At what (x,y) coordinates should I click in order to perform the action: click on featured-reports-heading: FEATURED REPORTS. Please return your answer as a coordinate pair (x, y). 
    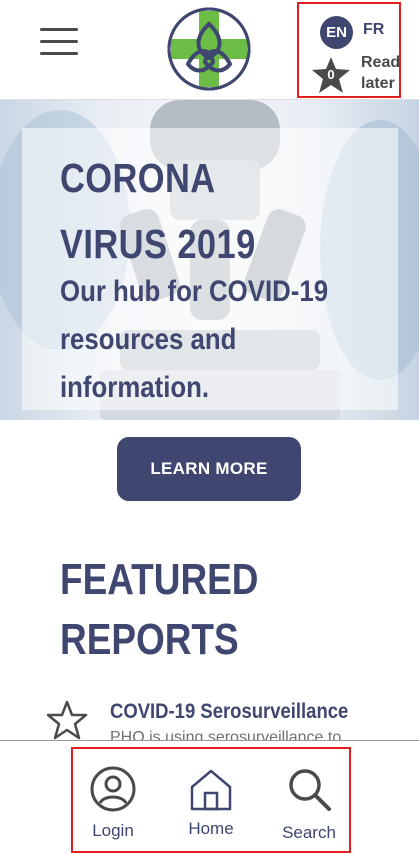
    Looking at the image, I should click on (159, 609).